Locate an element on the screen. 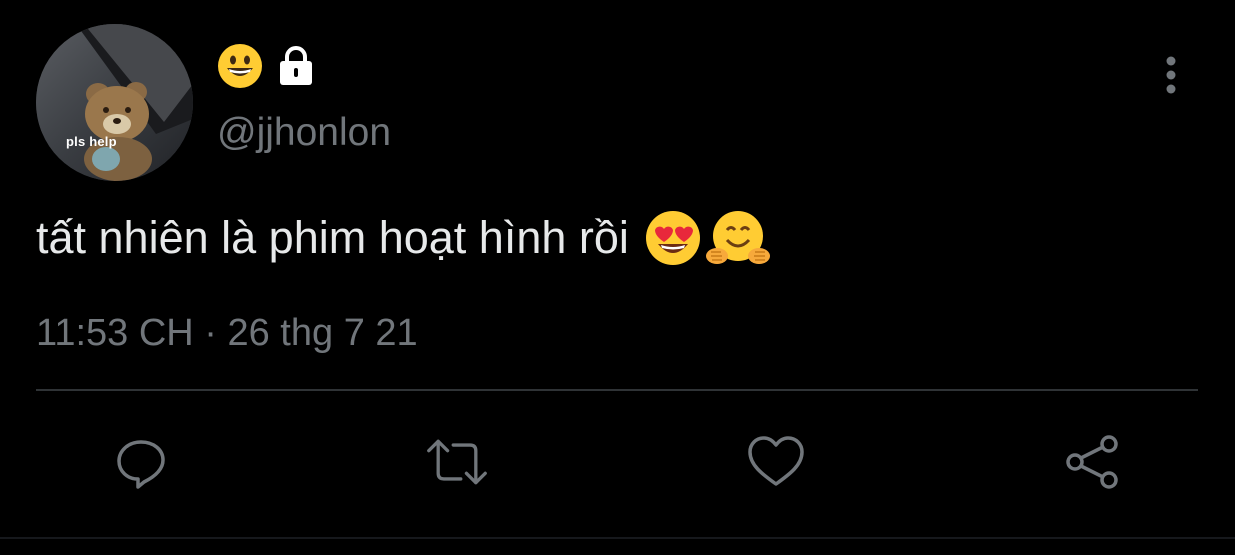 This screenshot has height=555, width=1235. reply-icon is located at coordinates (141, 464).